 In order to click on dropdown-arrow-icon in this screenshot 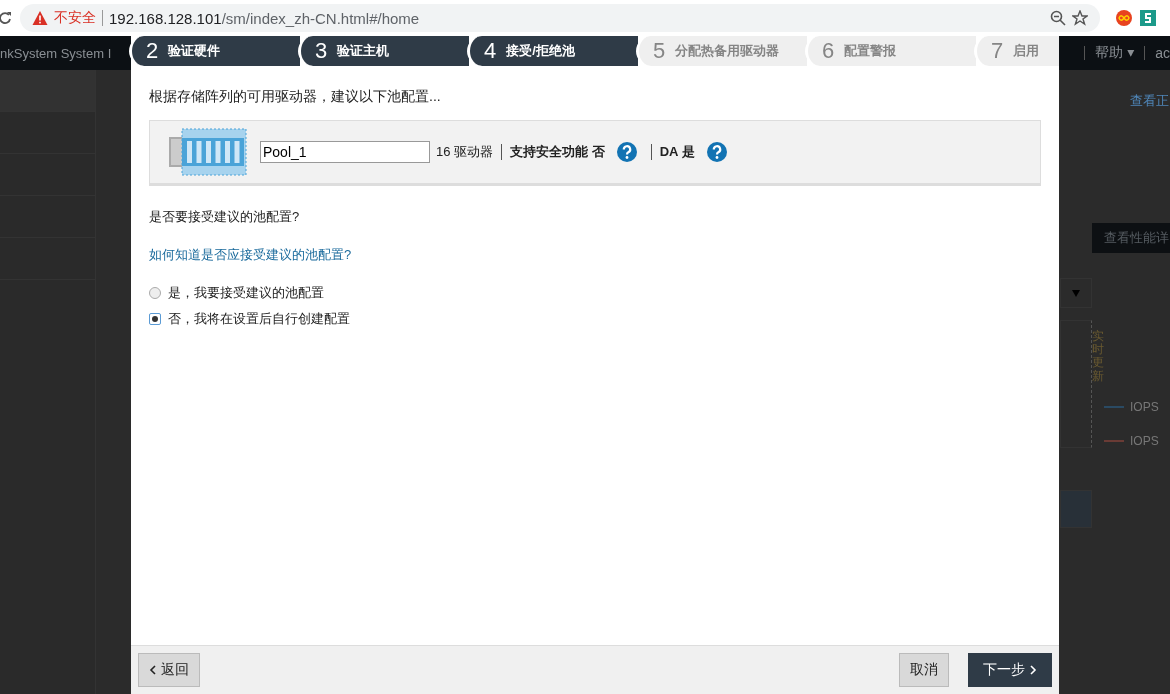, I will do `click(1076, 293)`.